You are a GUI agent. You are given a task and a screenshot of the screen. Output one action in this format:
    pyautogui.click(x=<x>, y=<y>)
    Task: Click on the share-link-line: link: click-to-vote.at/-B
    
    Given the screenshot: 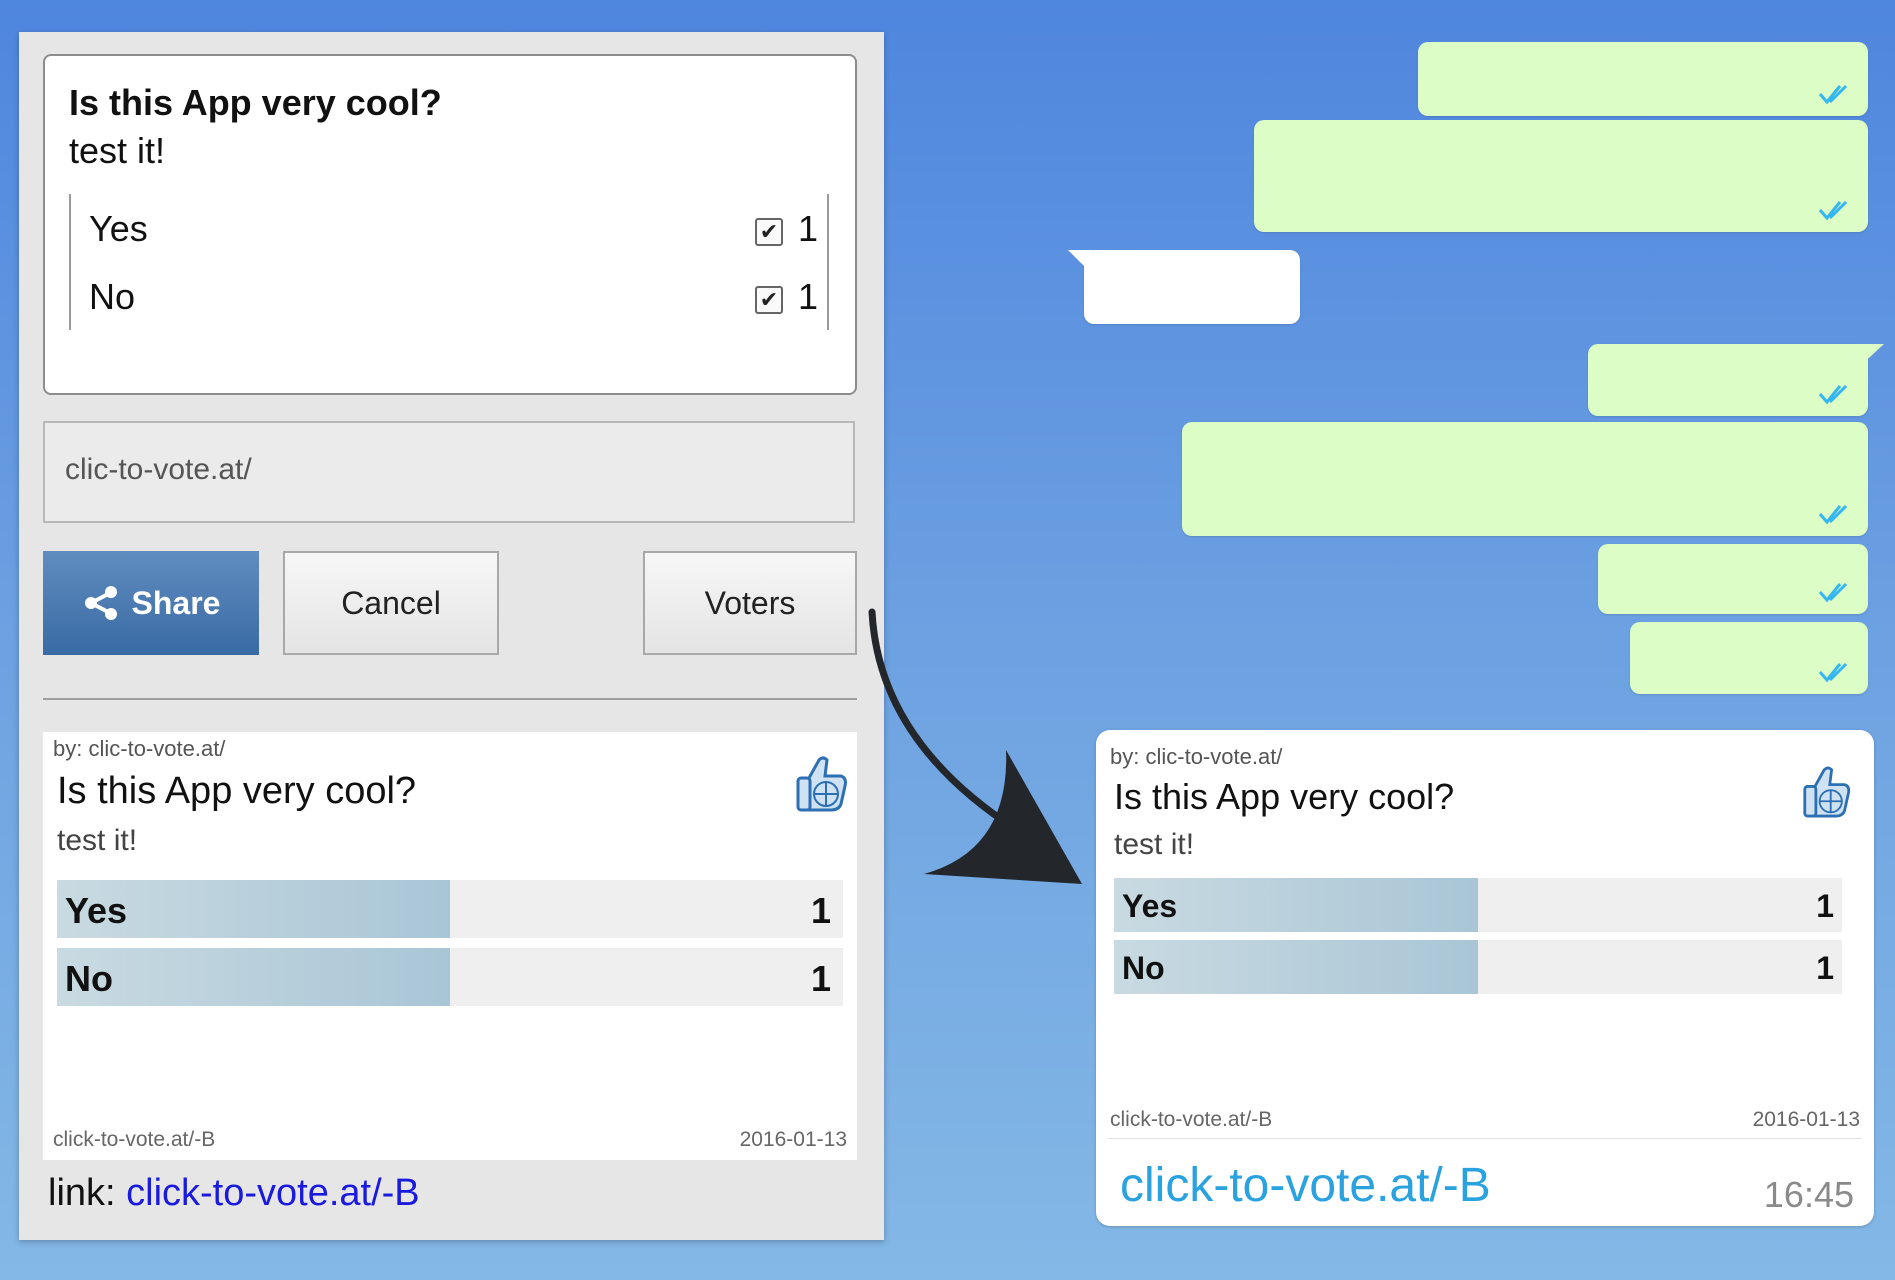 What is the action you would take?
    pyautogui.click(x=234, y=1193)
    